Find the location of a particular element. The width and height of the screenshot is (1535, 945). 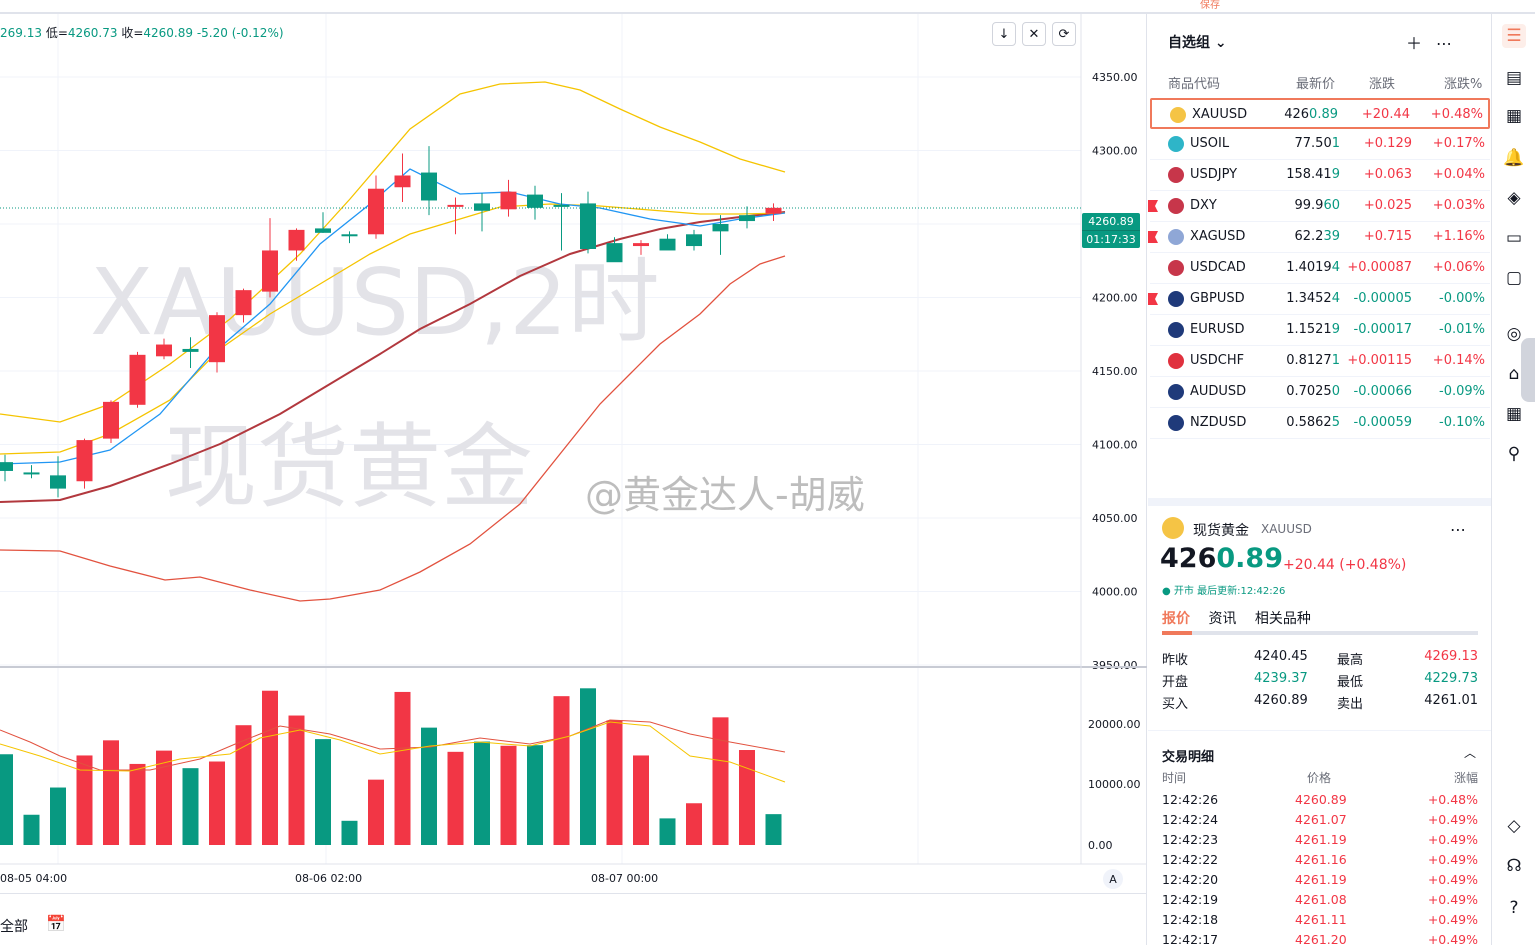

volume-tick-label: 10000.00 is located at coordinates (1114, 784).